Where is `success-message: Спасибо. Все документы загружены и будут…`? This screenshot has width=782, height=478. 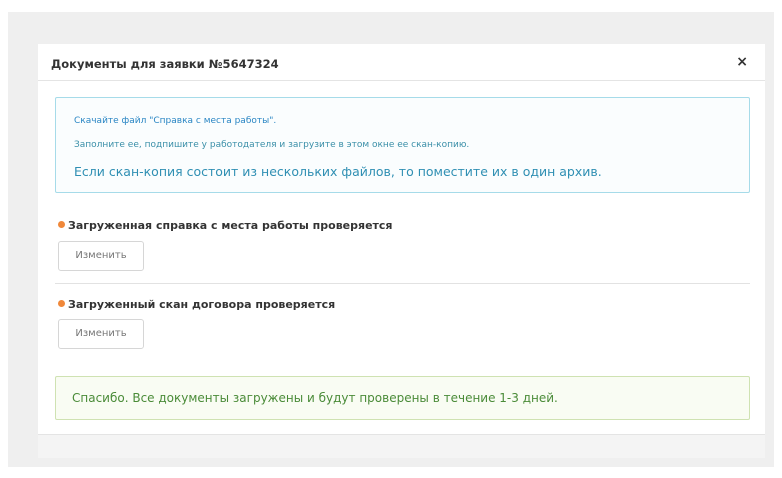
success-message: Спасибо. Все документы загружены и будут… is located at coordinates (315, 398).